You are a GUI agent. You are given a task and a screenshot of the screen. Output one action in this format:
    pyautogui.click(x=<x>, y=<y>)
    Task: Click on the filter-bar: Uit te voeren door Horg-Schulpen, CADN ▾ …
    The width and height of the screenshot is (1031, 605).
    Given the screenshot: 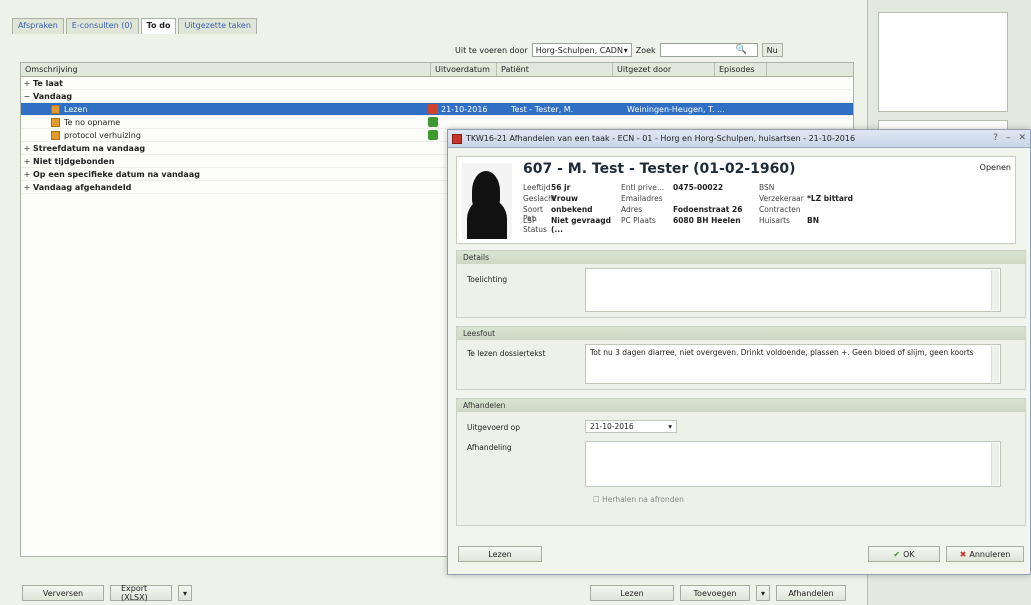 What is the action you would take?
    pyautogui.click(x=619, y=50)
    